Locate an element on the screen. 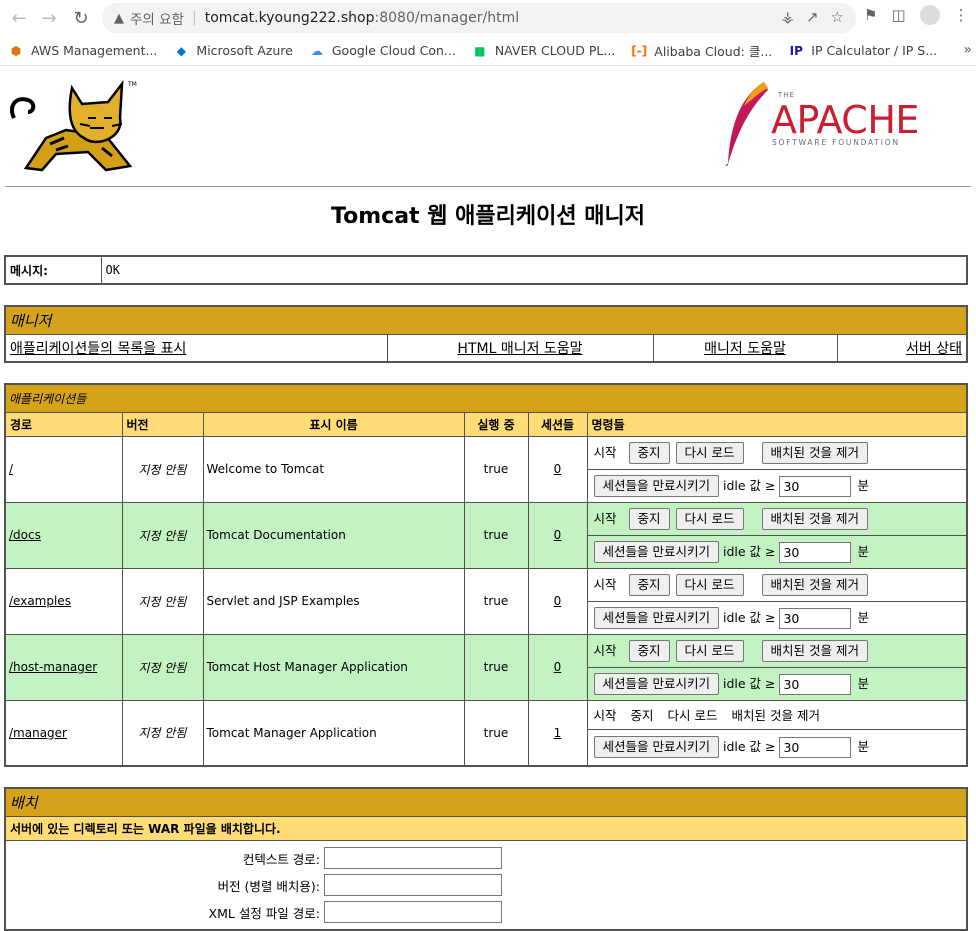  apache-logo: THE APACHE SOFTWARE FOUNDATION is located at coordinates (829, 125).